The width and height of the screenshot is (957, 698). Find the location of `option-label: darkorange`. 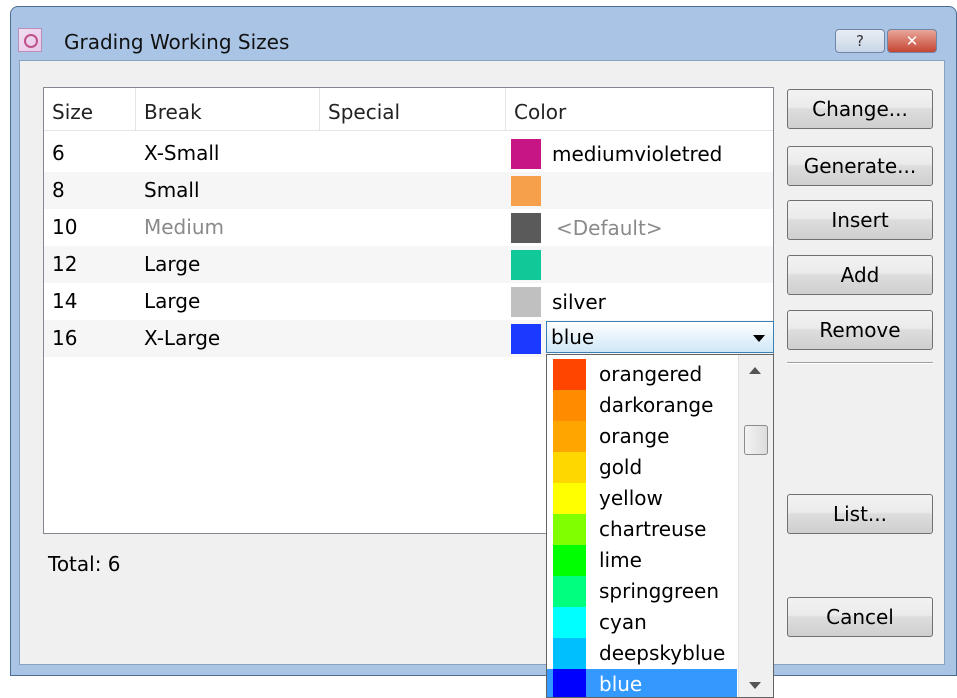

option-label: darkorange is located at coordinates (656, 405).